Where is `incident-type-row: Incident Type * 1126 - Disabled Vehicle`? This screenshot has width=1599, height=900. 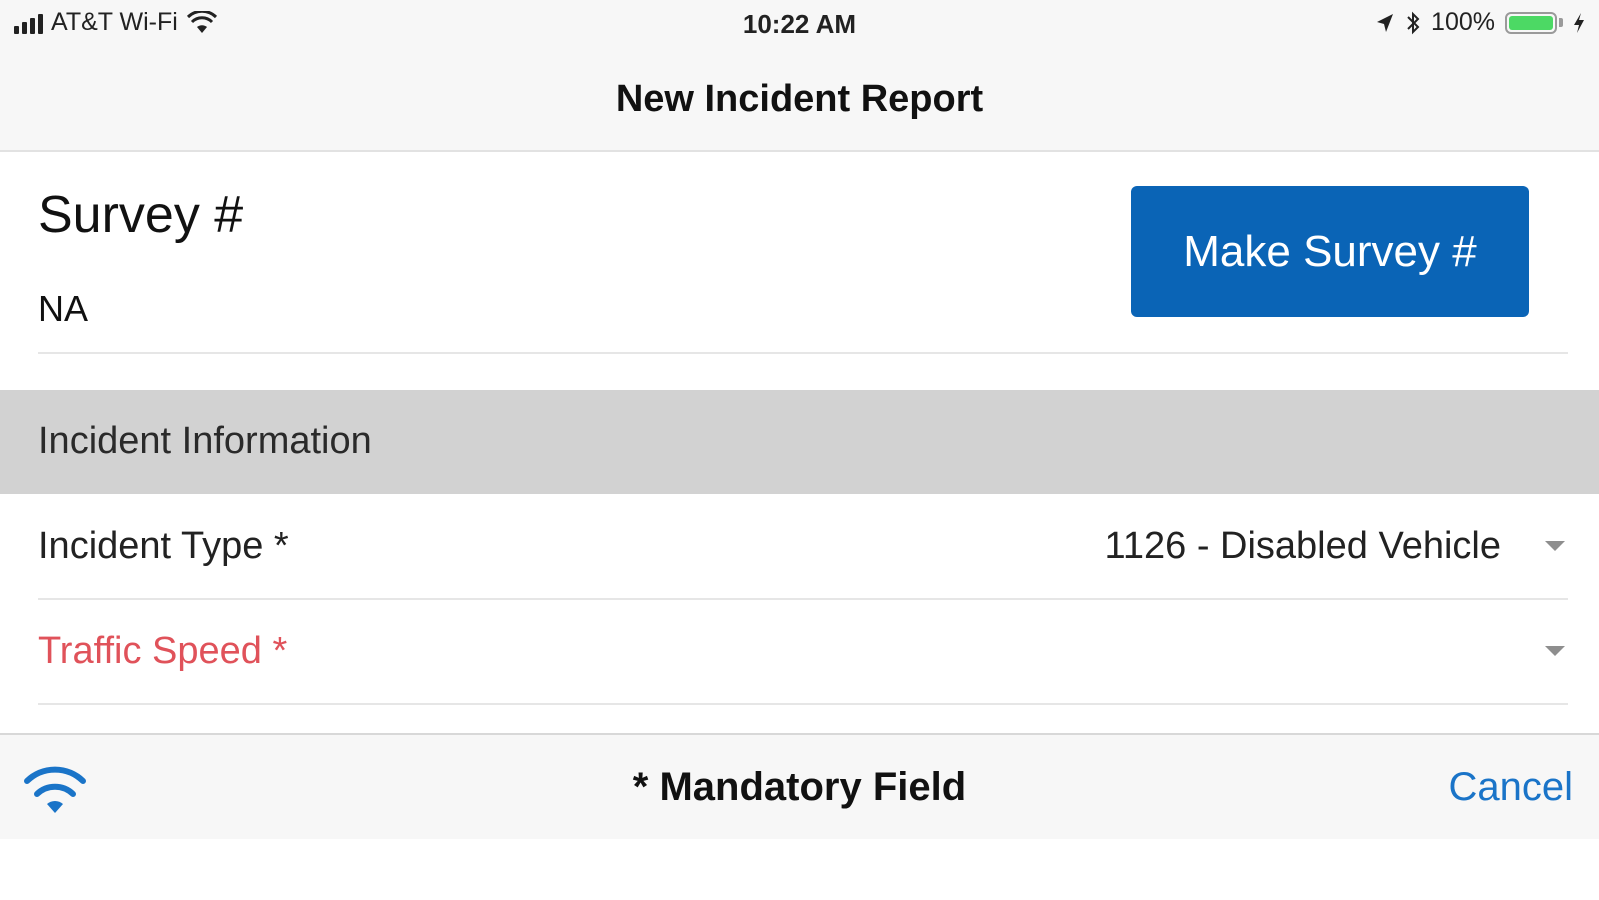
incident-type-row: Incident Type * 1126 - Disabled Vehicle is located at coordinates (799, 547).